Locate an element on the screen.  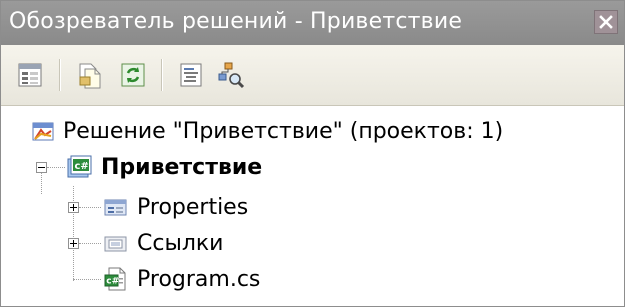
view-code-button is located at coordinates (191, 75).